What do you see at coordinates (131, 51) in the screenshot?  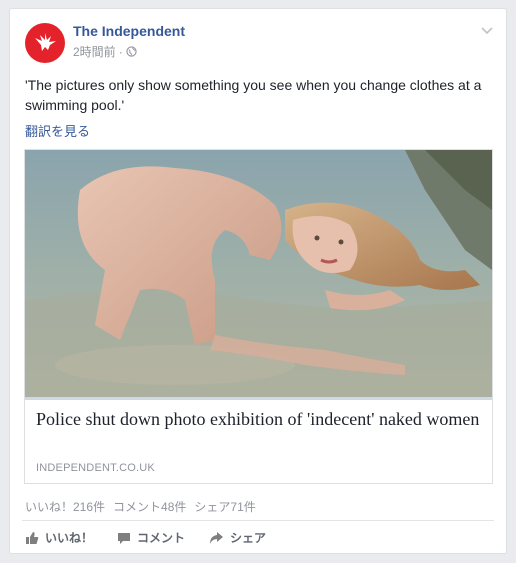 I see `globe-icon` at bounding box center [131, 51].